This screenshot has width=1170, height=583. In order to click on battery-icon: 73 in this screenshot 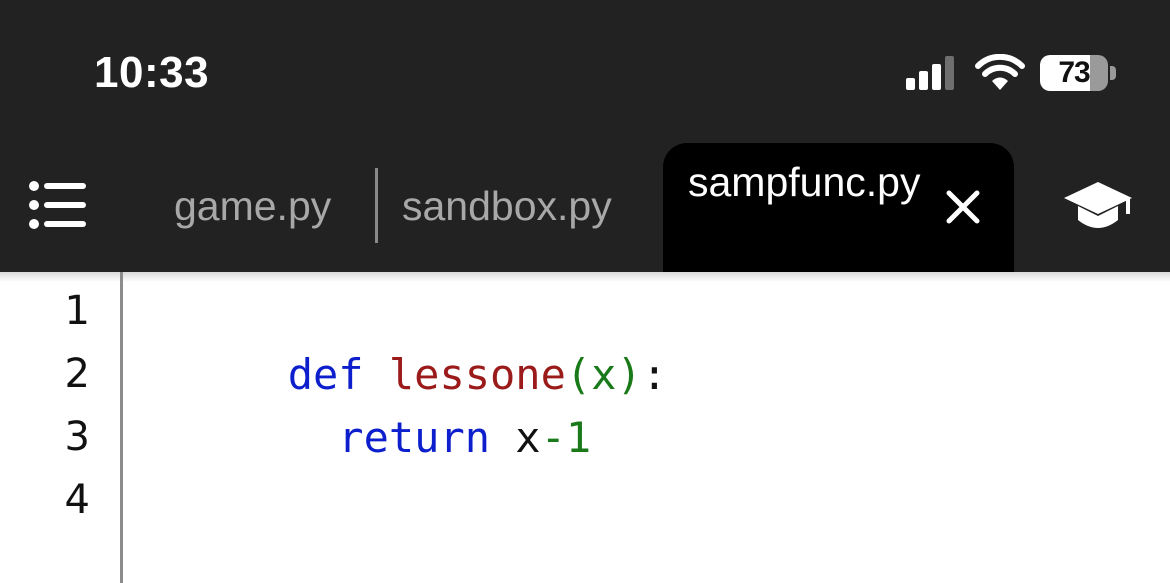, I will do `click(1079, 74)`.